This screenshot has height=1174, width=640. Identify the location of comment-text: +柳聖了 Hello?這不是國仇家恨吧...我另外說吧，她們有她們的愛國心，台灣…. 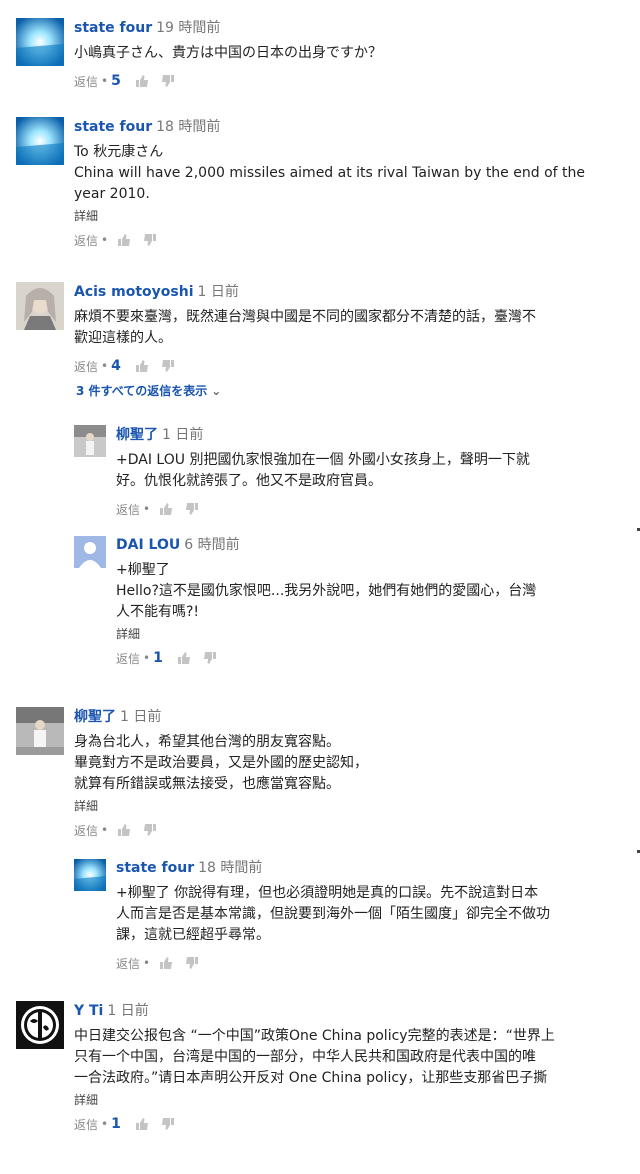
(326, 591).